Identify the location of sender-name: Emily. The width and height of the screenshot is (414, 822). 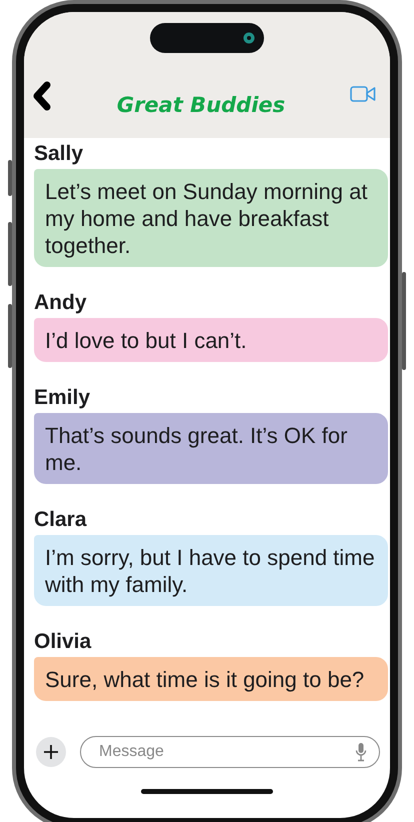
(62, 398).